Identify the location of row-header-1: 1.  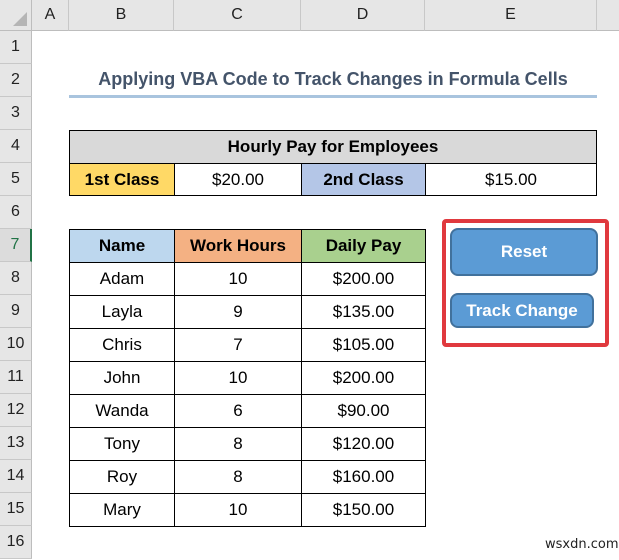
(16, 47).